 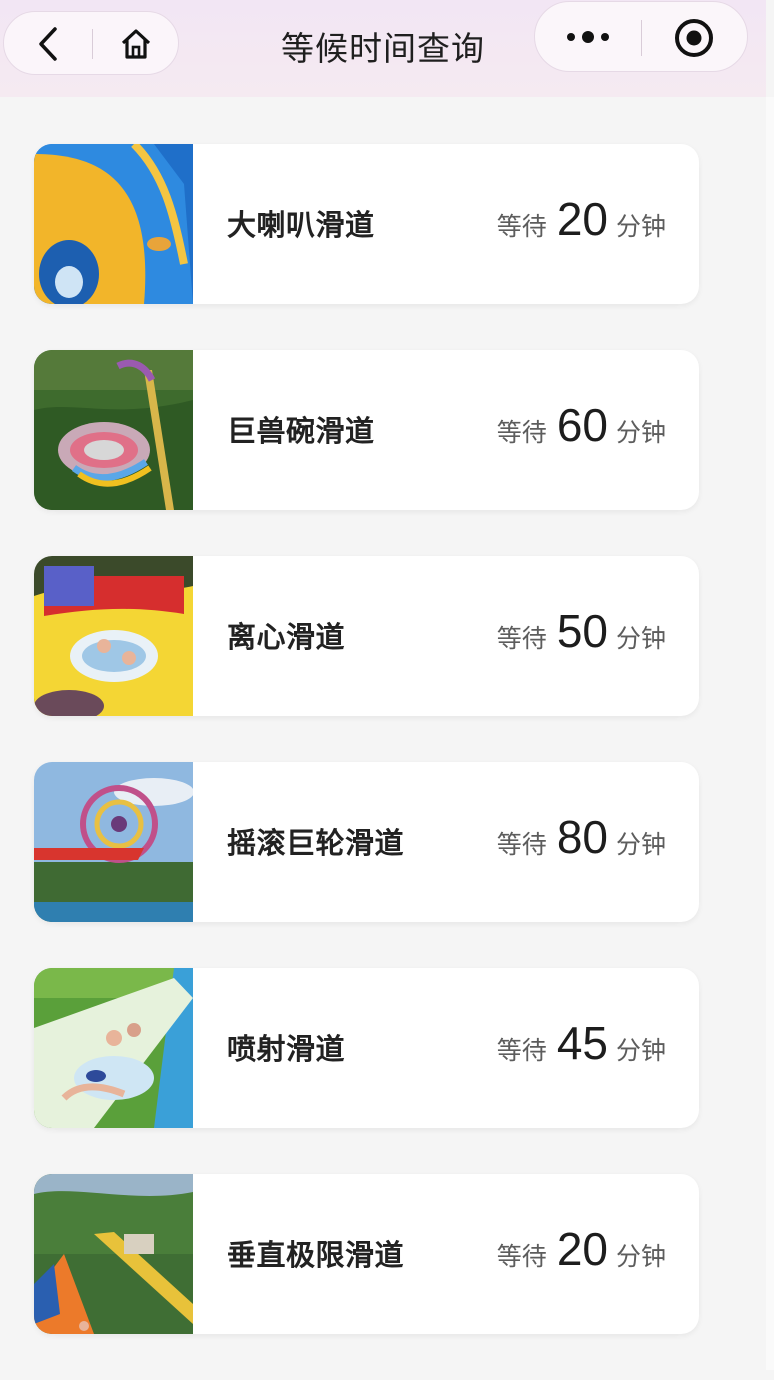 I want to click on wait-time: 等待 80 分钟, so click(x=581, y=837).